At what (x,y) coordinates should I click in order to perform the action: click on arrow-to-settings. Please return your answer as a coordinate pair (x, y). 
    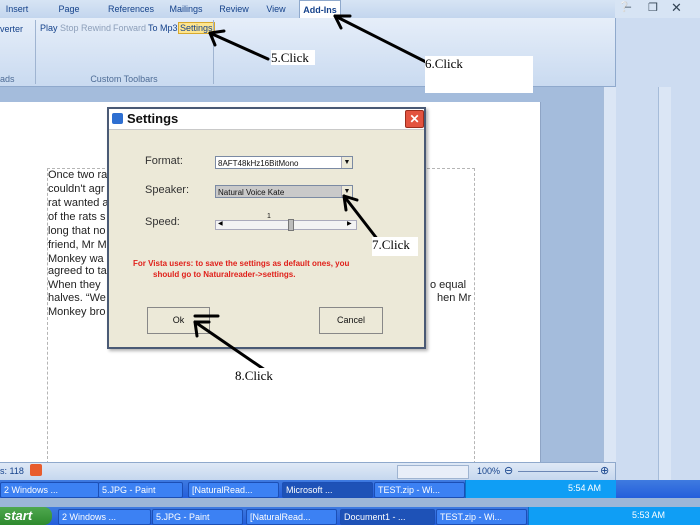
    Looking at the image, I should click on (239, 46).